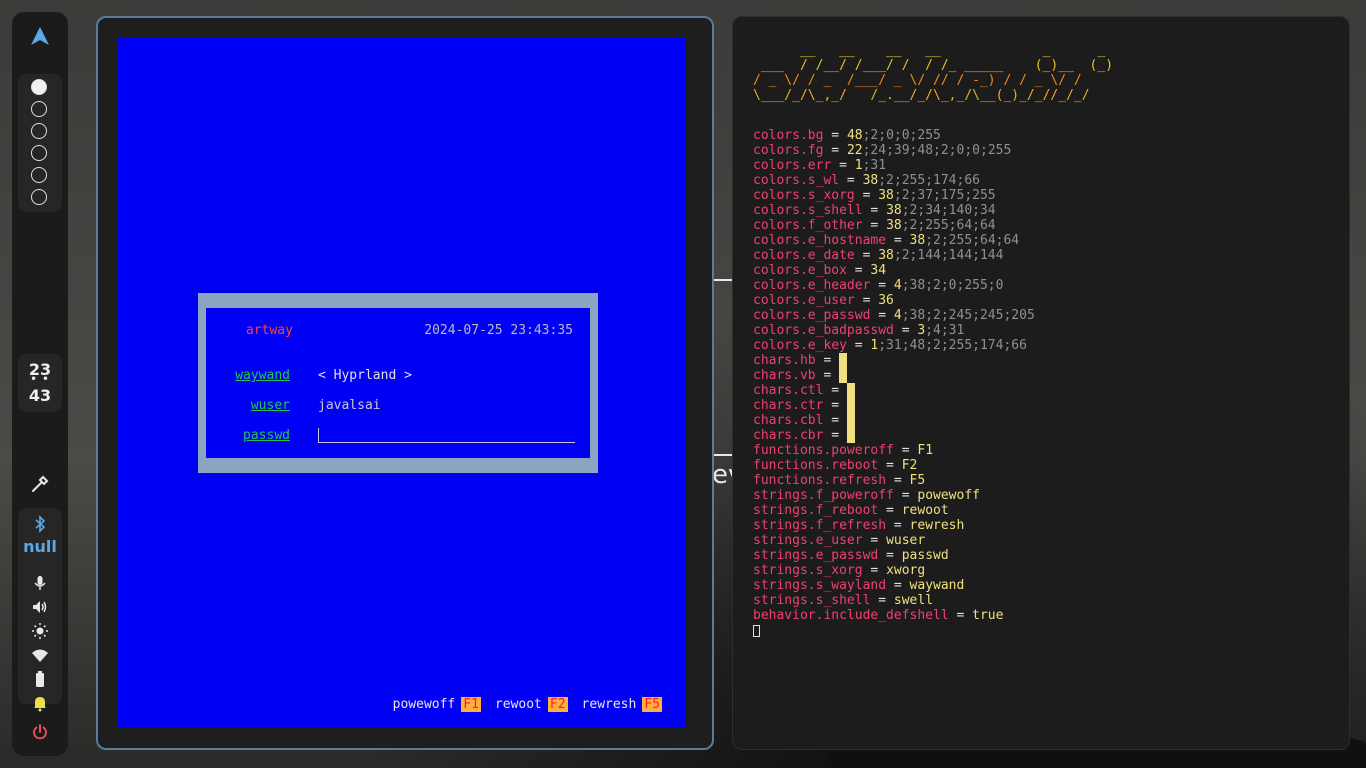 The height and width of the screenshot is (768, 1366). I want to click on ly-poweroff-hint: powewoff F1, so click(437, 704).